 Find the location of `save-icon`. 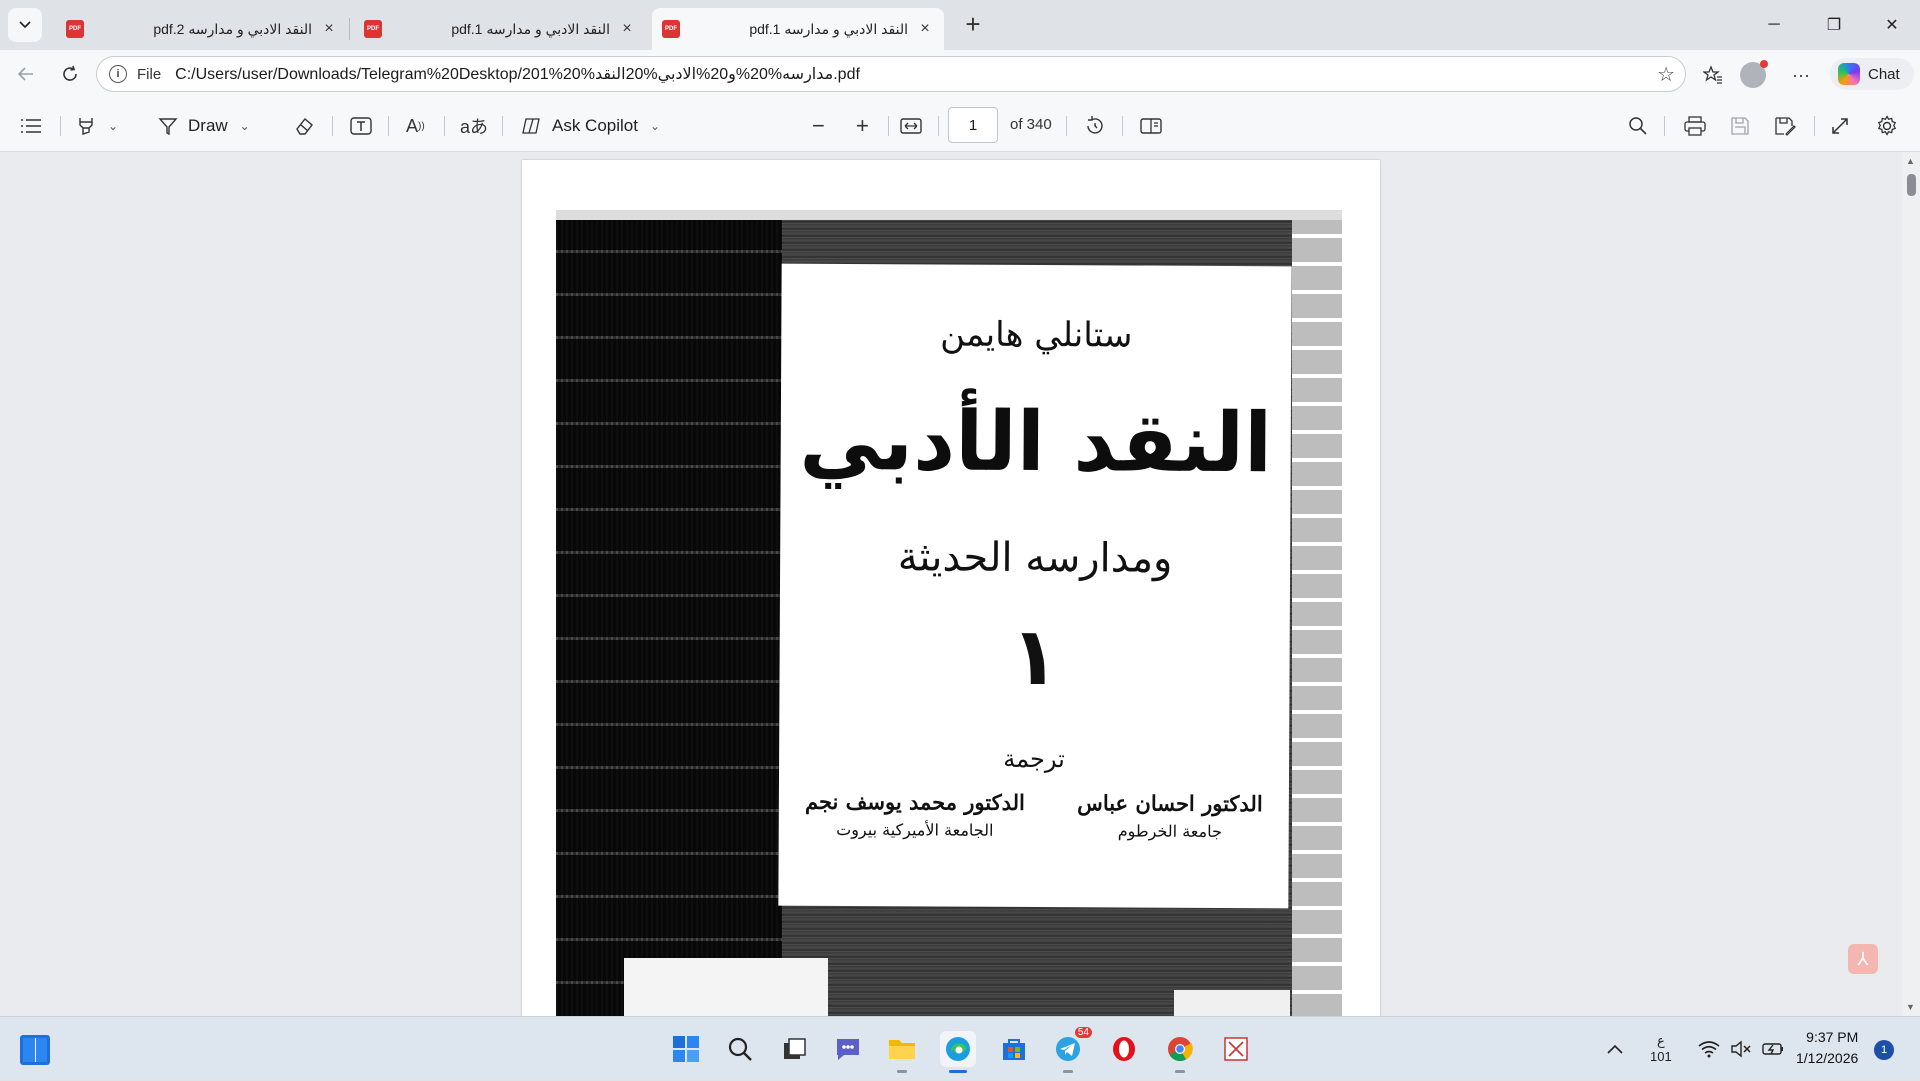

save-icon is located at coordinates (1740, 126).